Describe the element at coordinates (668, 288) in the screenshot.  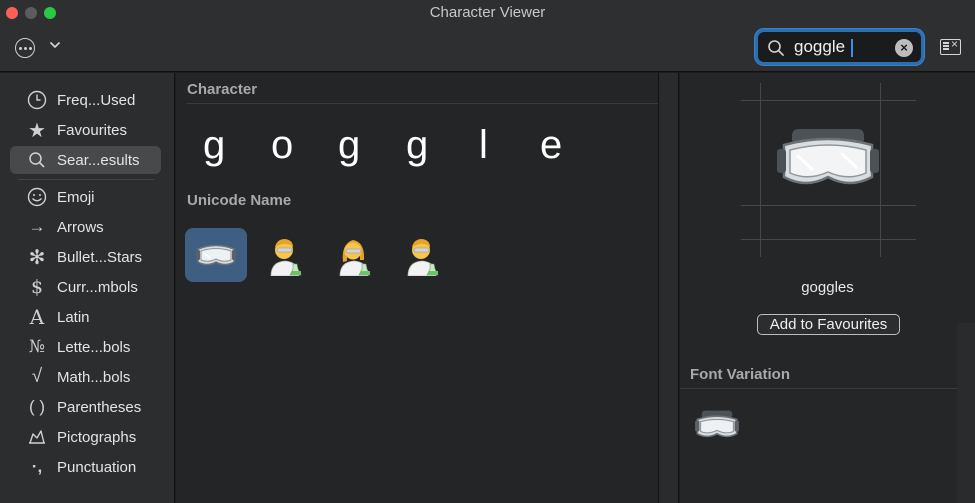
I see `results-scrollbar-track` at that location.